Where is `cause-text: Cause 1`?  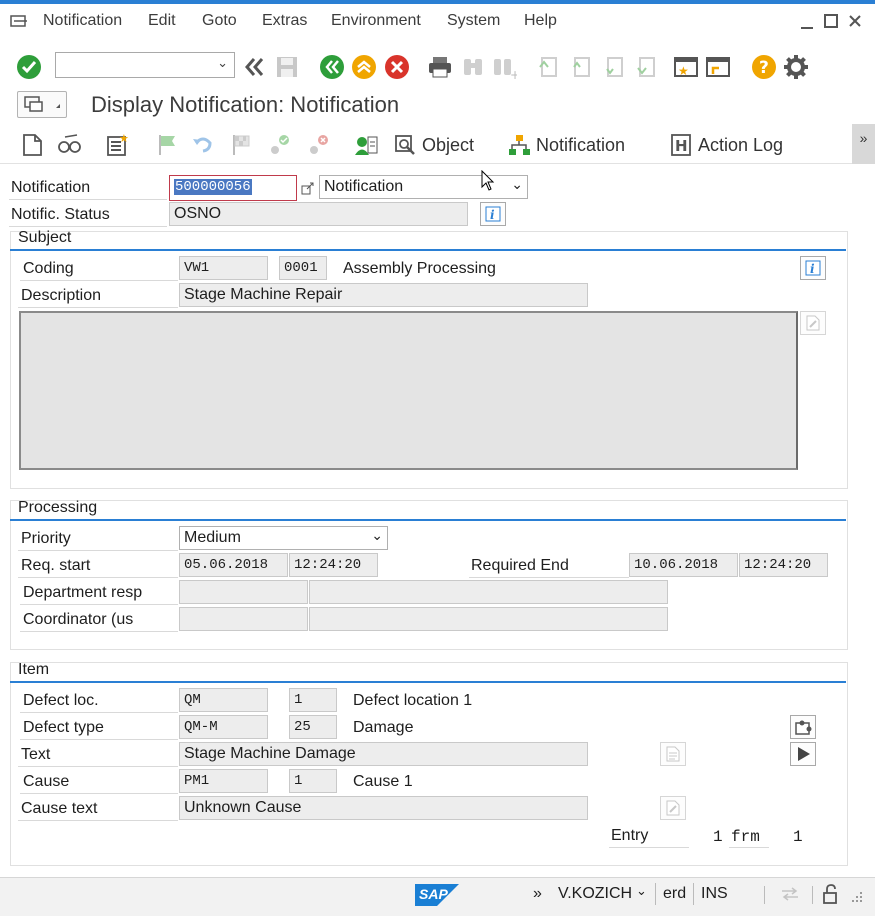
cause-text: Cause 1 is located at coordinates (383, 781).